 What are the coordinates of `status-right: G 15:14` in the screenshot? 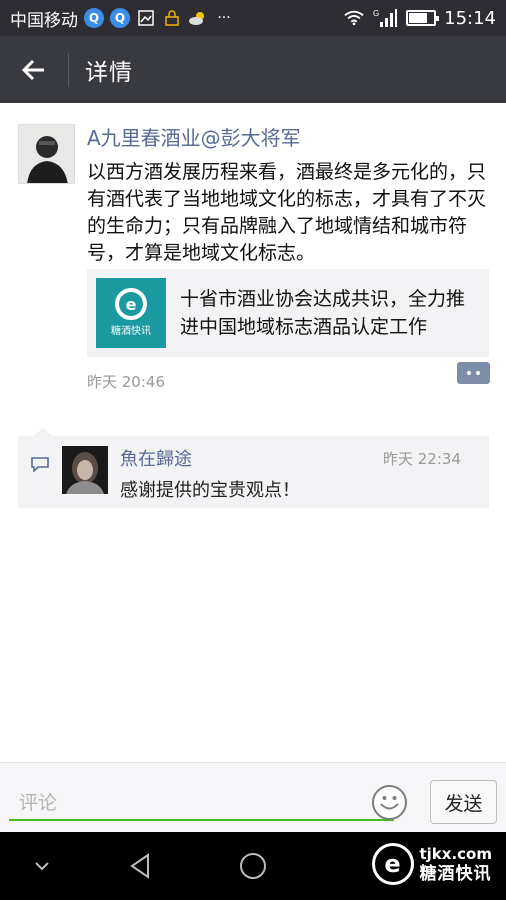 It's located at (420, 18).